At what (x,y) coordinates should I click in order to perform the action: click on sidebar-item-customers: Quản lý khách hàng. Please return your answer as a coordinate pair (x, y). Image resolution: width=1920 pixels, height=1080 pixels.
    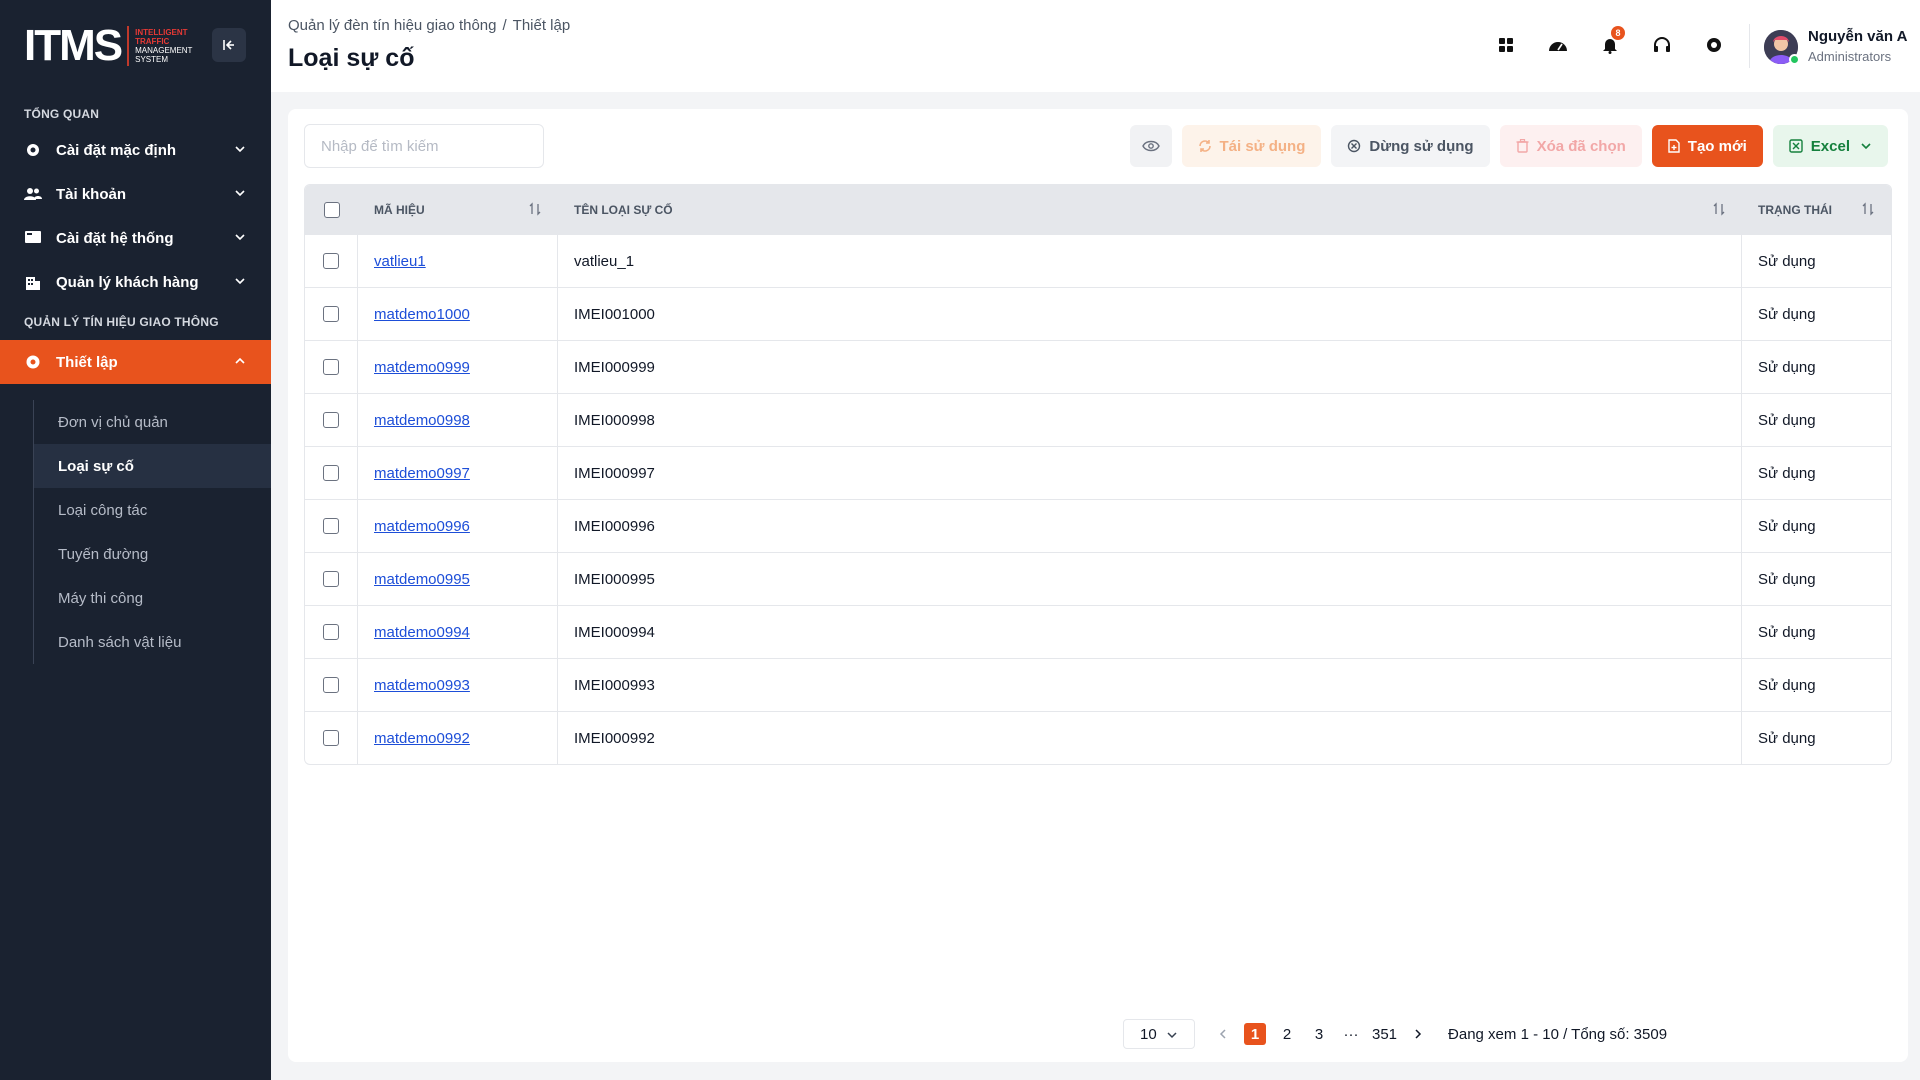
    Looking at the image, I should click on (135, 282).